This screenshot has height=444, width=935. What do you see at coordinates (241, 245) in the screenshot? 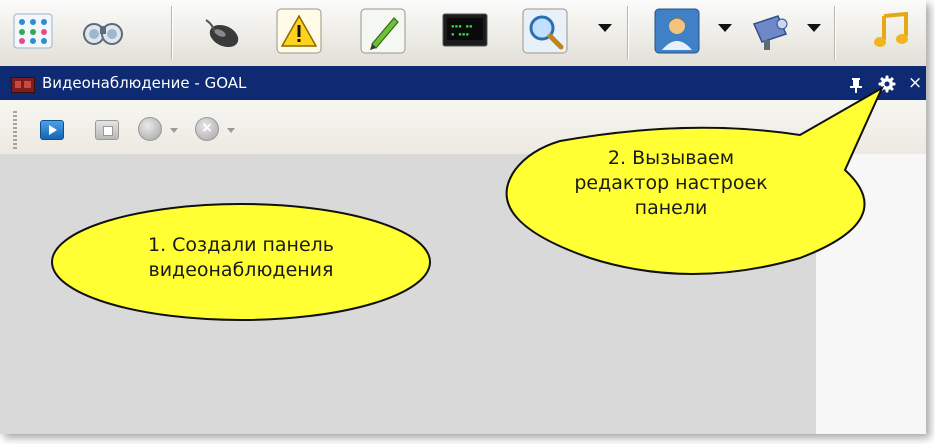
I see `callout-create-panel-line-1: 1. Создали панель` at bounding box center [241, 245].